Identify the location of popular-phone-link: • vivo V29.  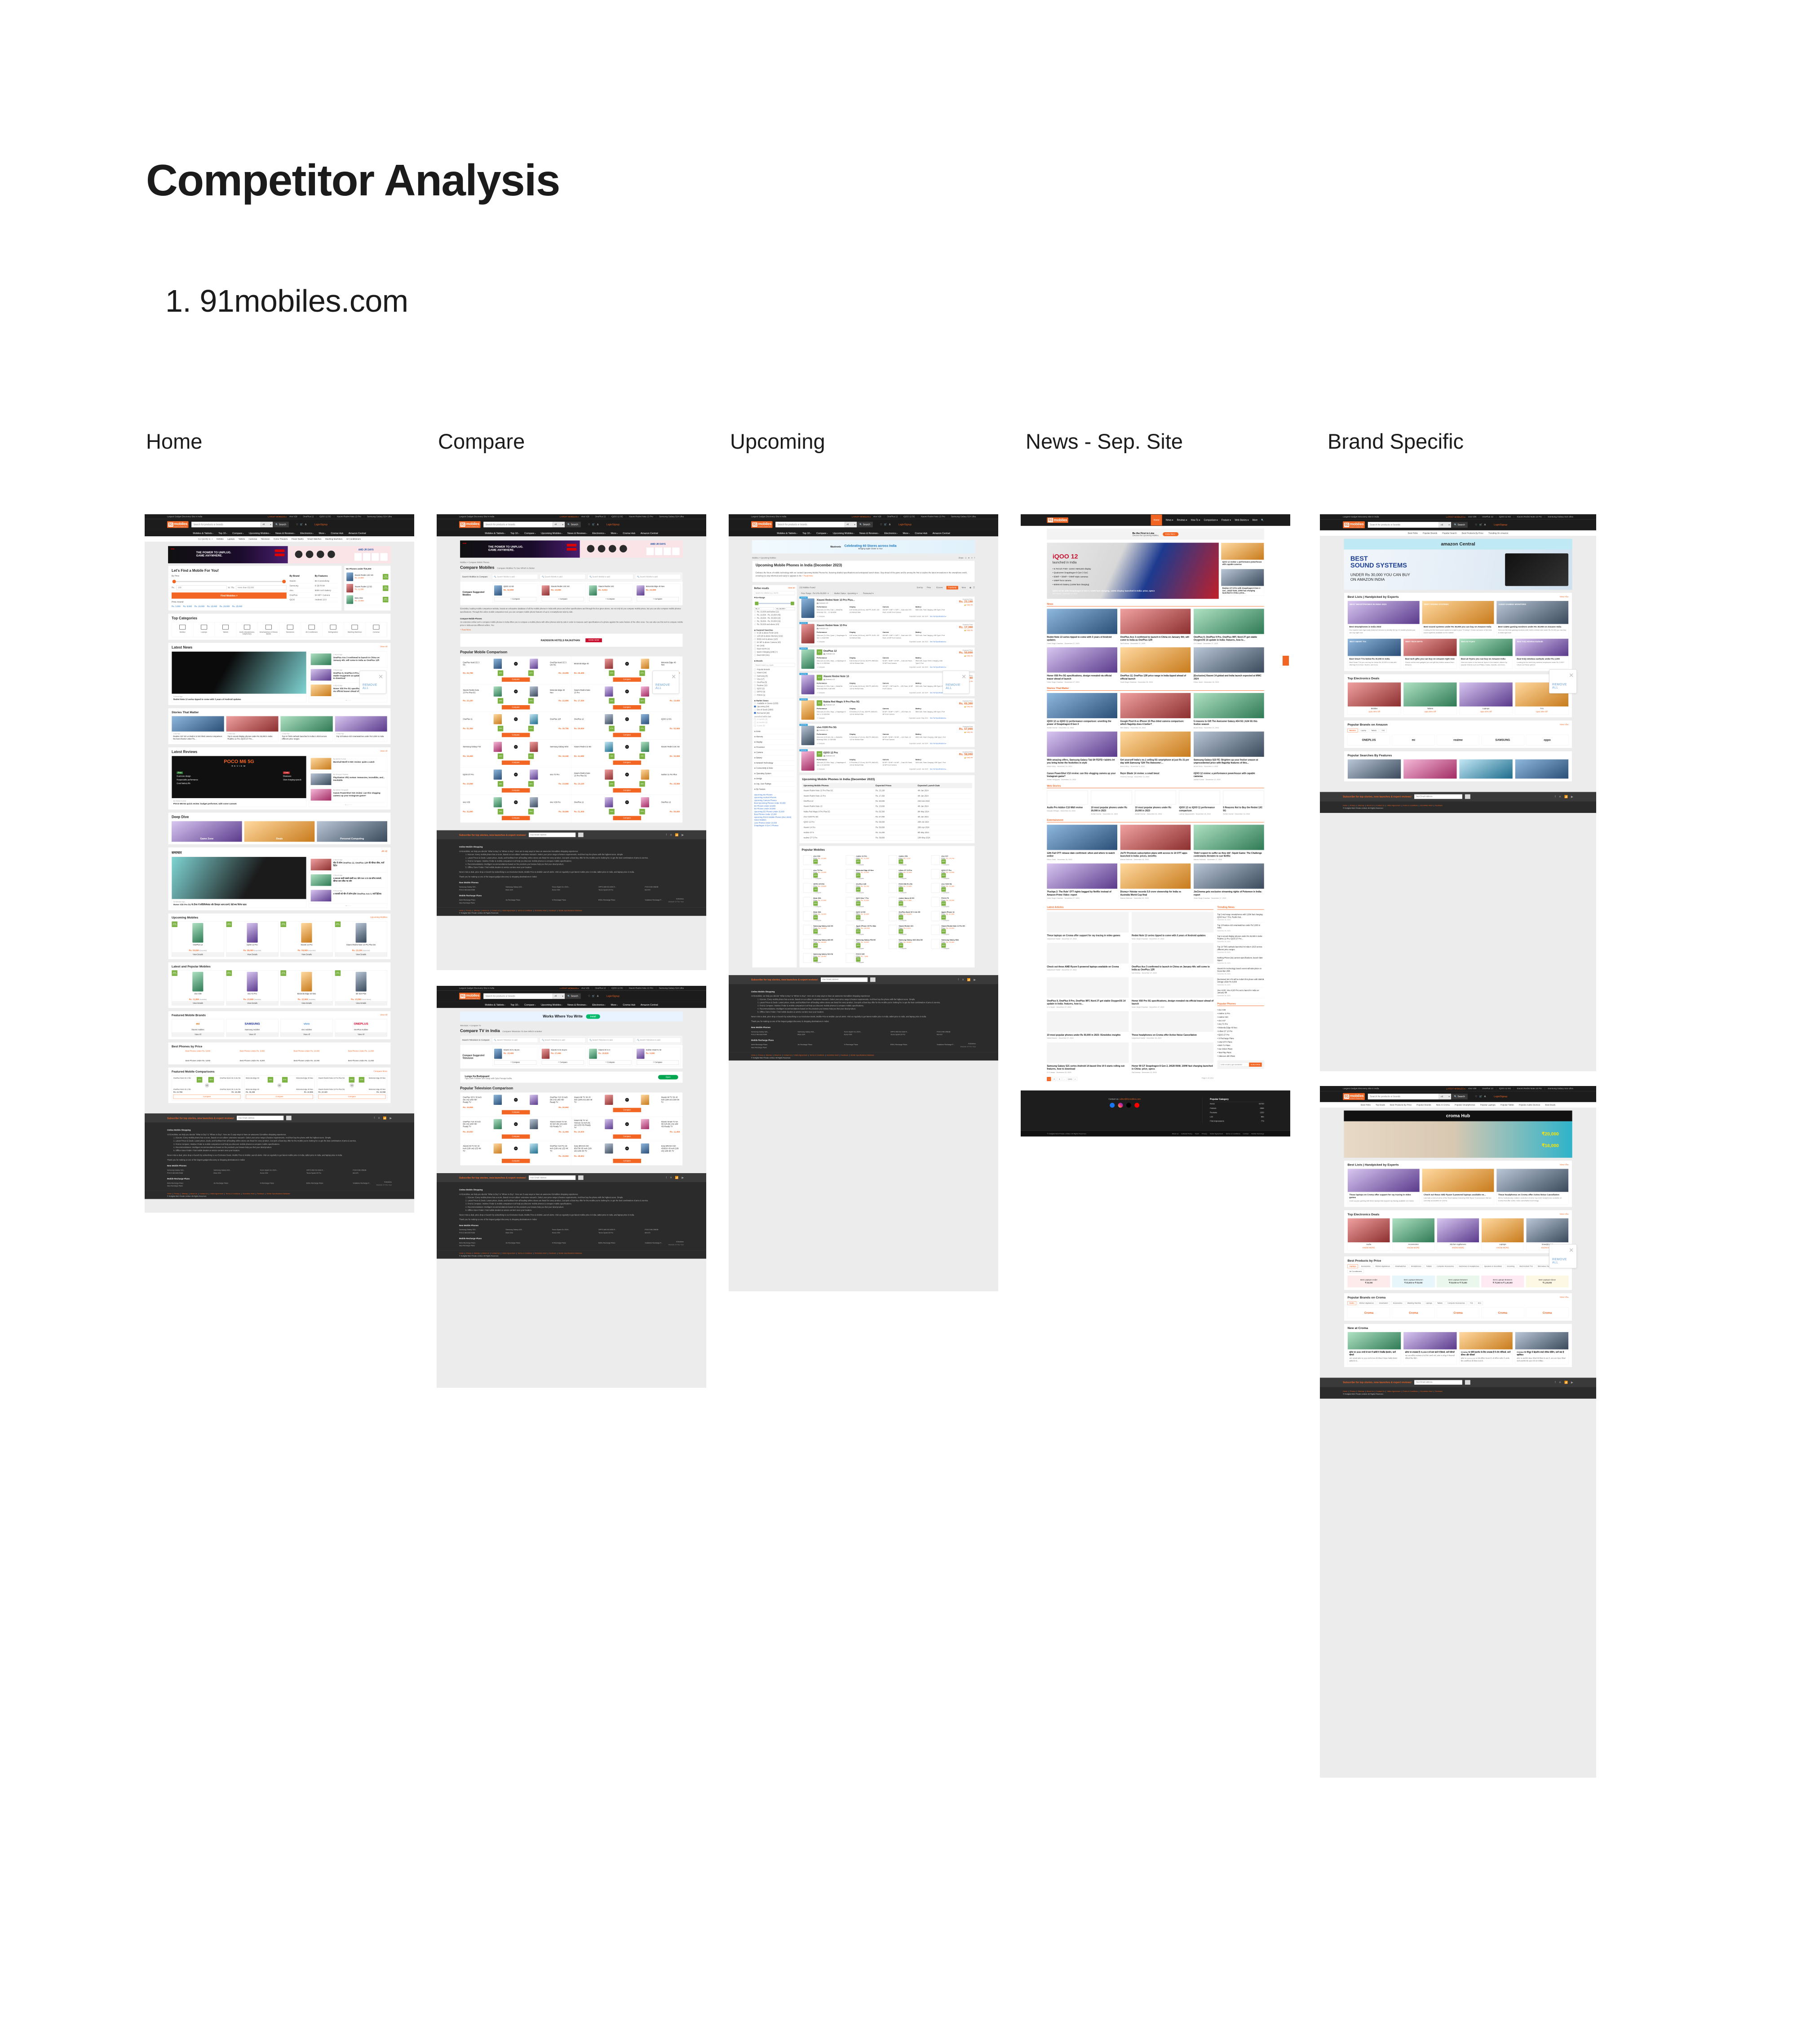
(1240, 1010).